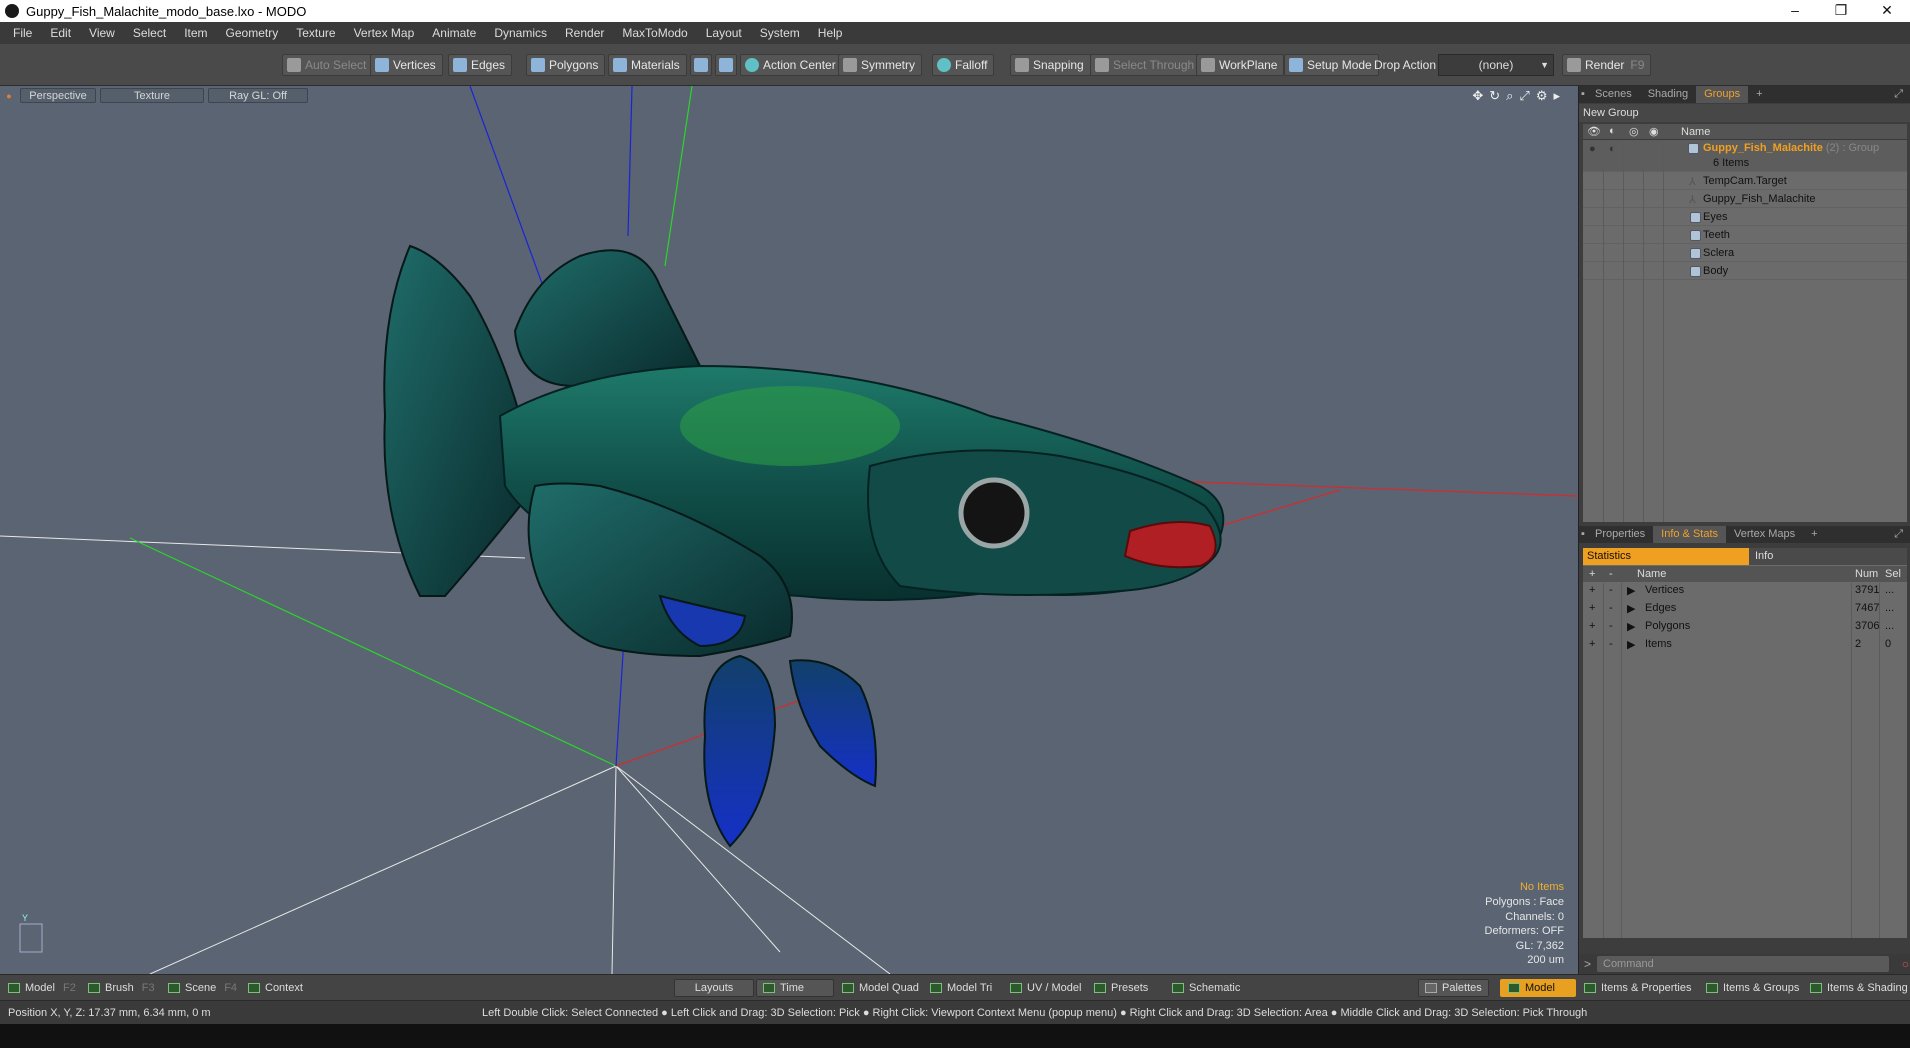 This screenshot has height=1048, width=1910. What do you see at coordinates (1206, 988) in the screenshot?
I see `schematic-button: Schematic` at bounding box center [1206, 988].